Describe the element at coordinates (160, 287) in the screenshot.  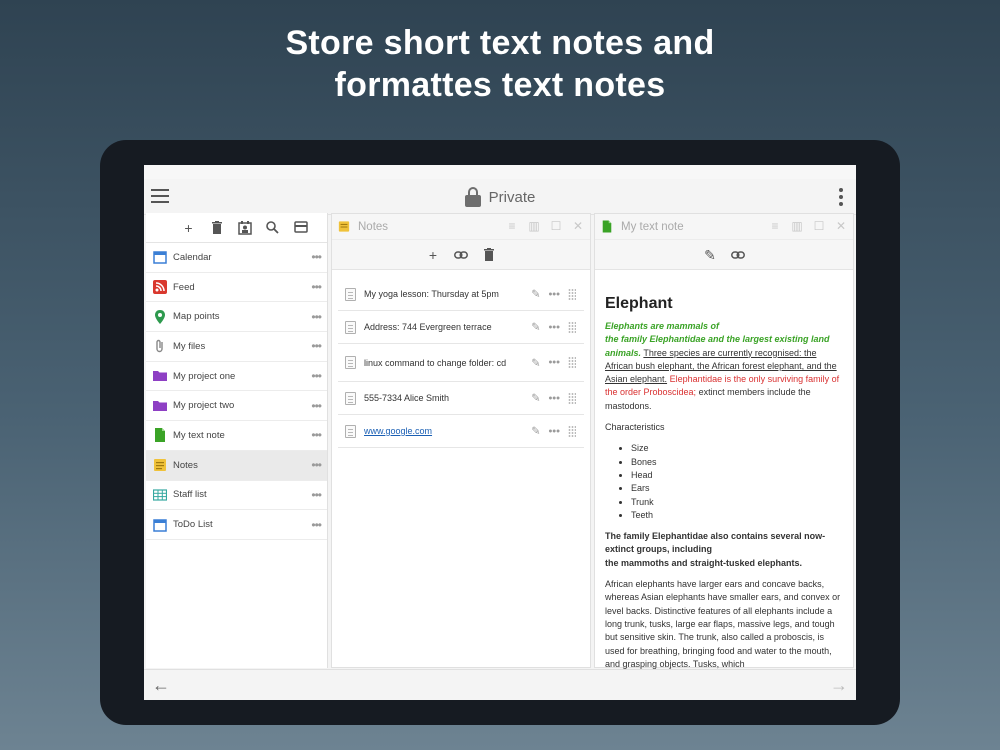
I see `rss-icon` at that location.